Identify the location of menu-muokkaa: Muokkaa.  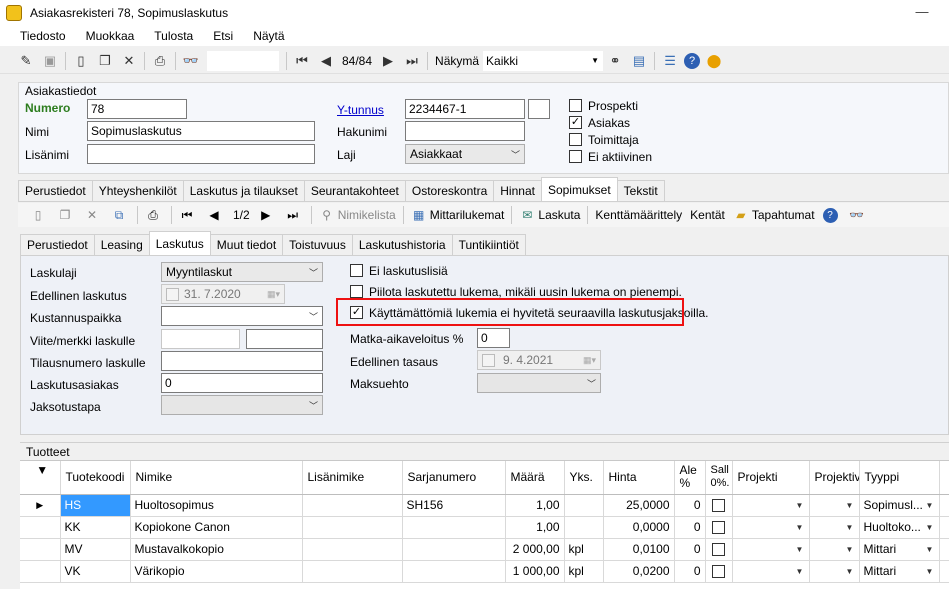
(110, 36).